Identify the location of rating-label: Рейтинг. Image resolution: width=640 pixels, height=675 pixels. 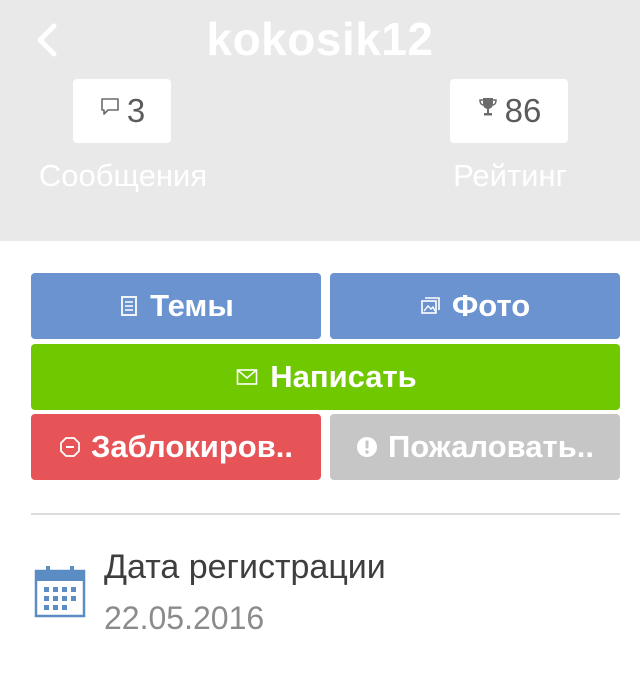
(510, 175).